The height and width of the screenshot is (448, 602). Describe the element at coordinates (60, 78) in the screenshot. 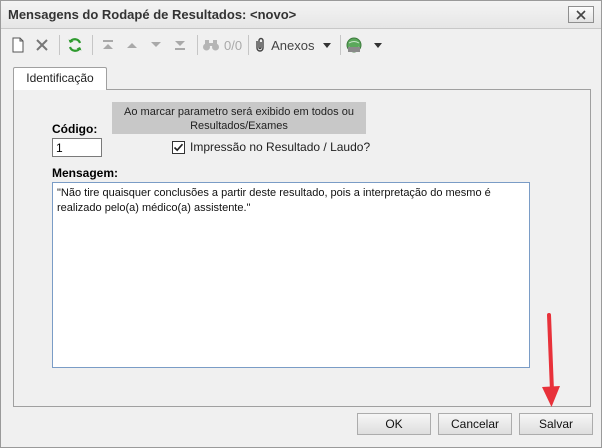

I see `tab-identificacao: Identificação` at that location.